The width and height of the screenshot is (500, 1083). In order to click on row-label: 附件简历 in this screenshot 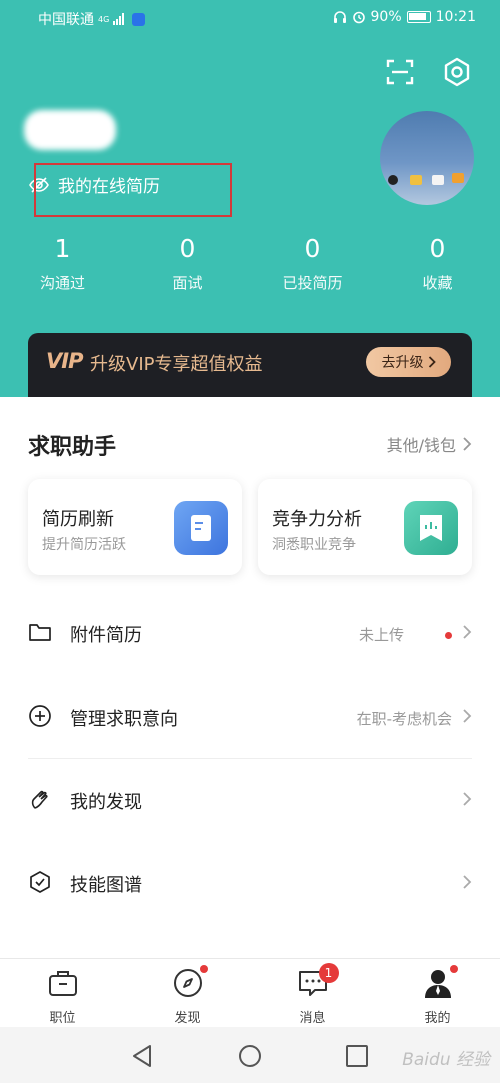, I will do `click(106, 635)`.